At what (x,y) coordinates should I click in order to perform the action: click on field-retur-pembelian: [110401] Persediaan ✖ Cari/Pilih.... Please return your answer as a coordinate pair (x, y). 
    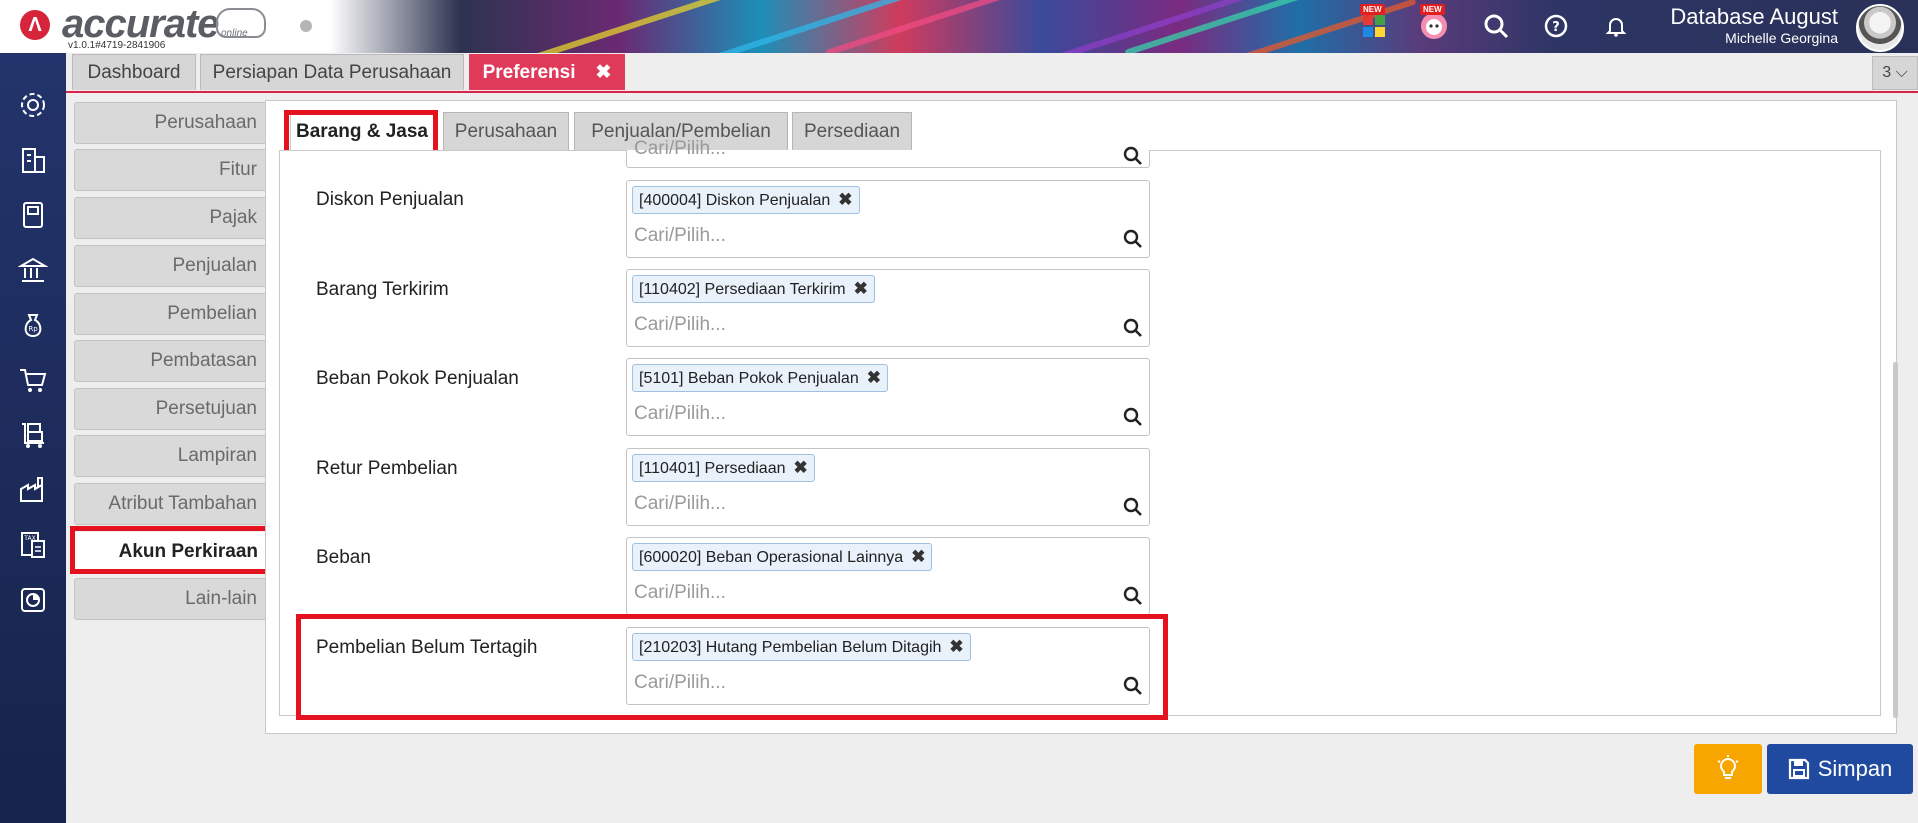
    Looking at the image, I should click on (888, 487).